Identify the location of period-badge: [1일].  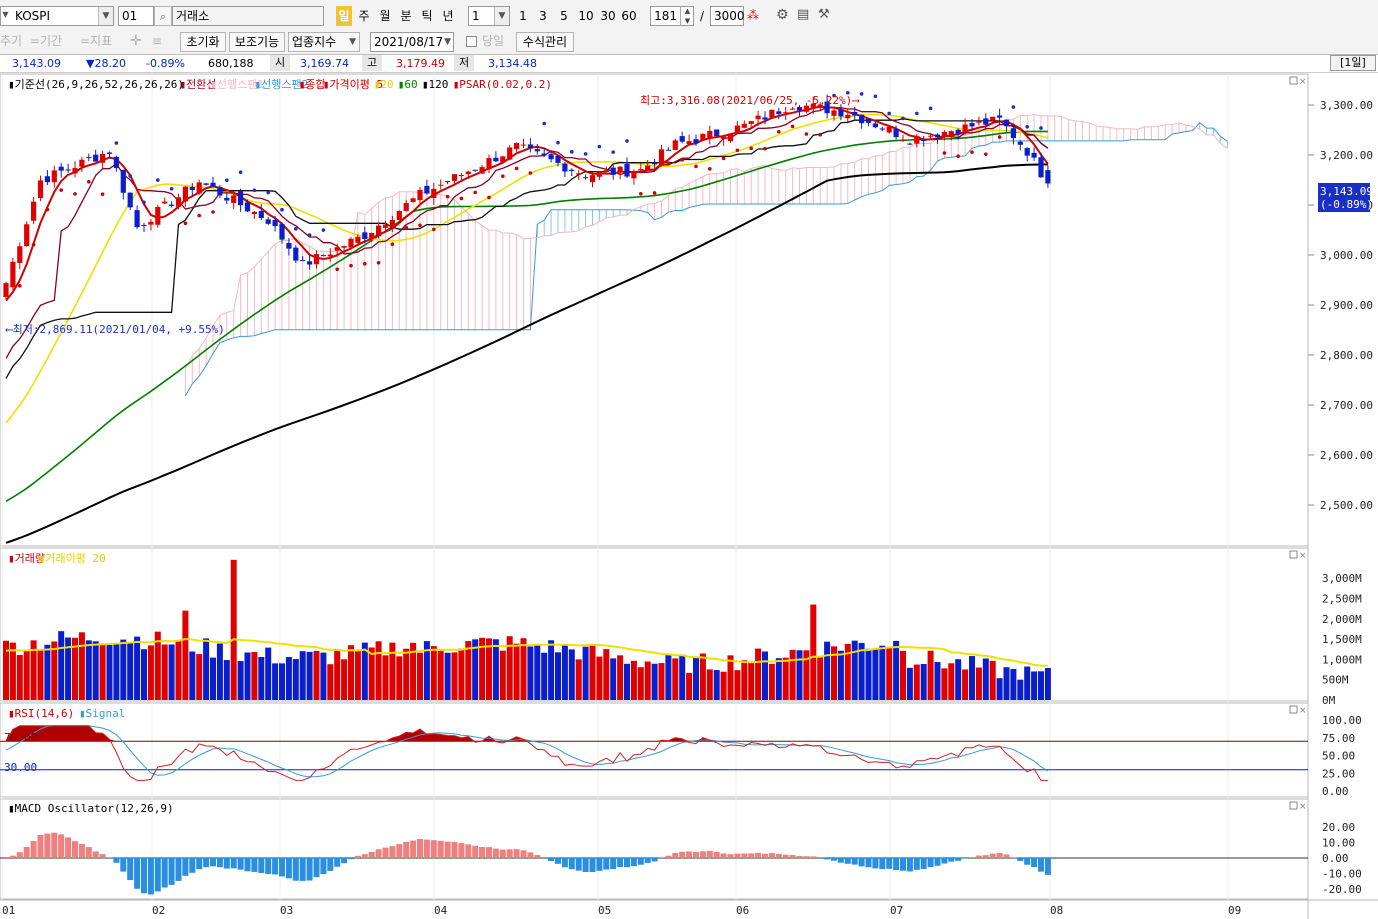
(1353, 63).